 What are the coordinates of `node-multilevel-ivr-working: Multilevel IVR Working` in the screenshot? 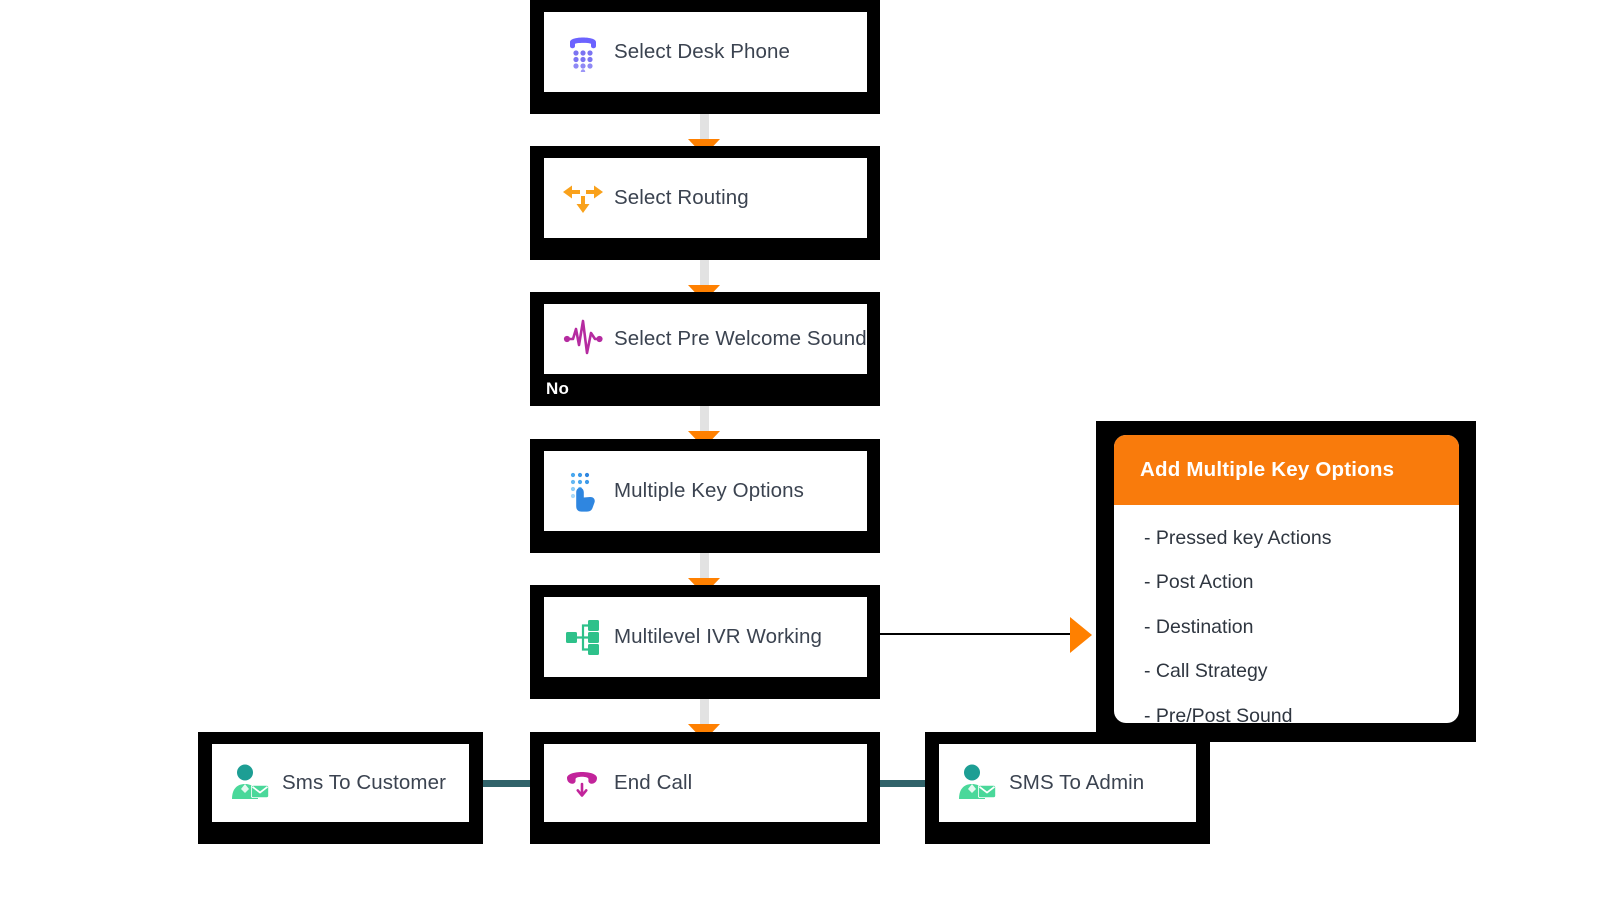 It's located at (705, 642).